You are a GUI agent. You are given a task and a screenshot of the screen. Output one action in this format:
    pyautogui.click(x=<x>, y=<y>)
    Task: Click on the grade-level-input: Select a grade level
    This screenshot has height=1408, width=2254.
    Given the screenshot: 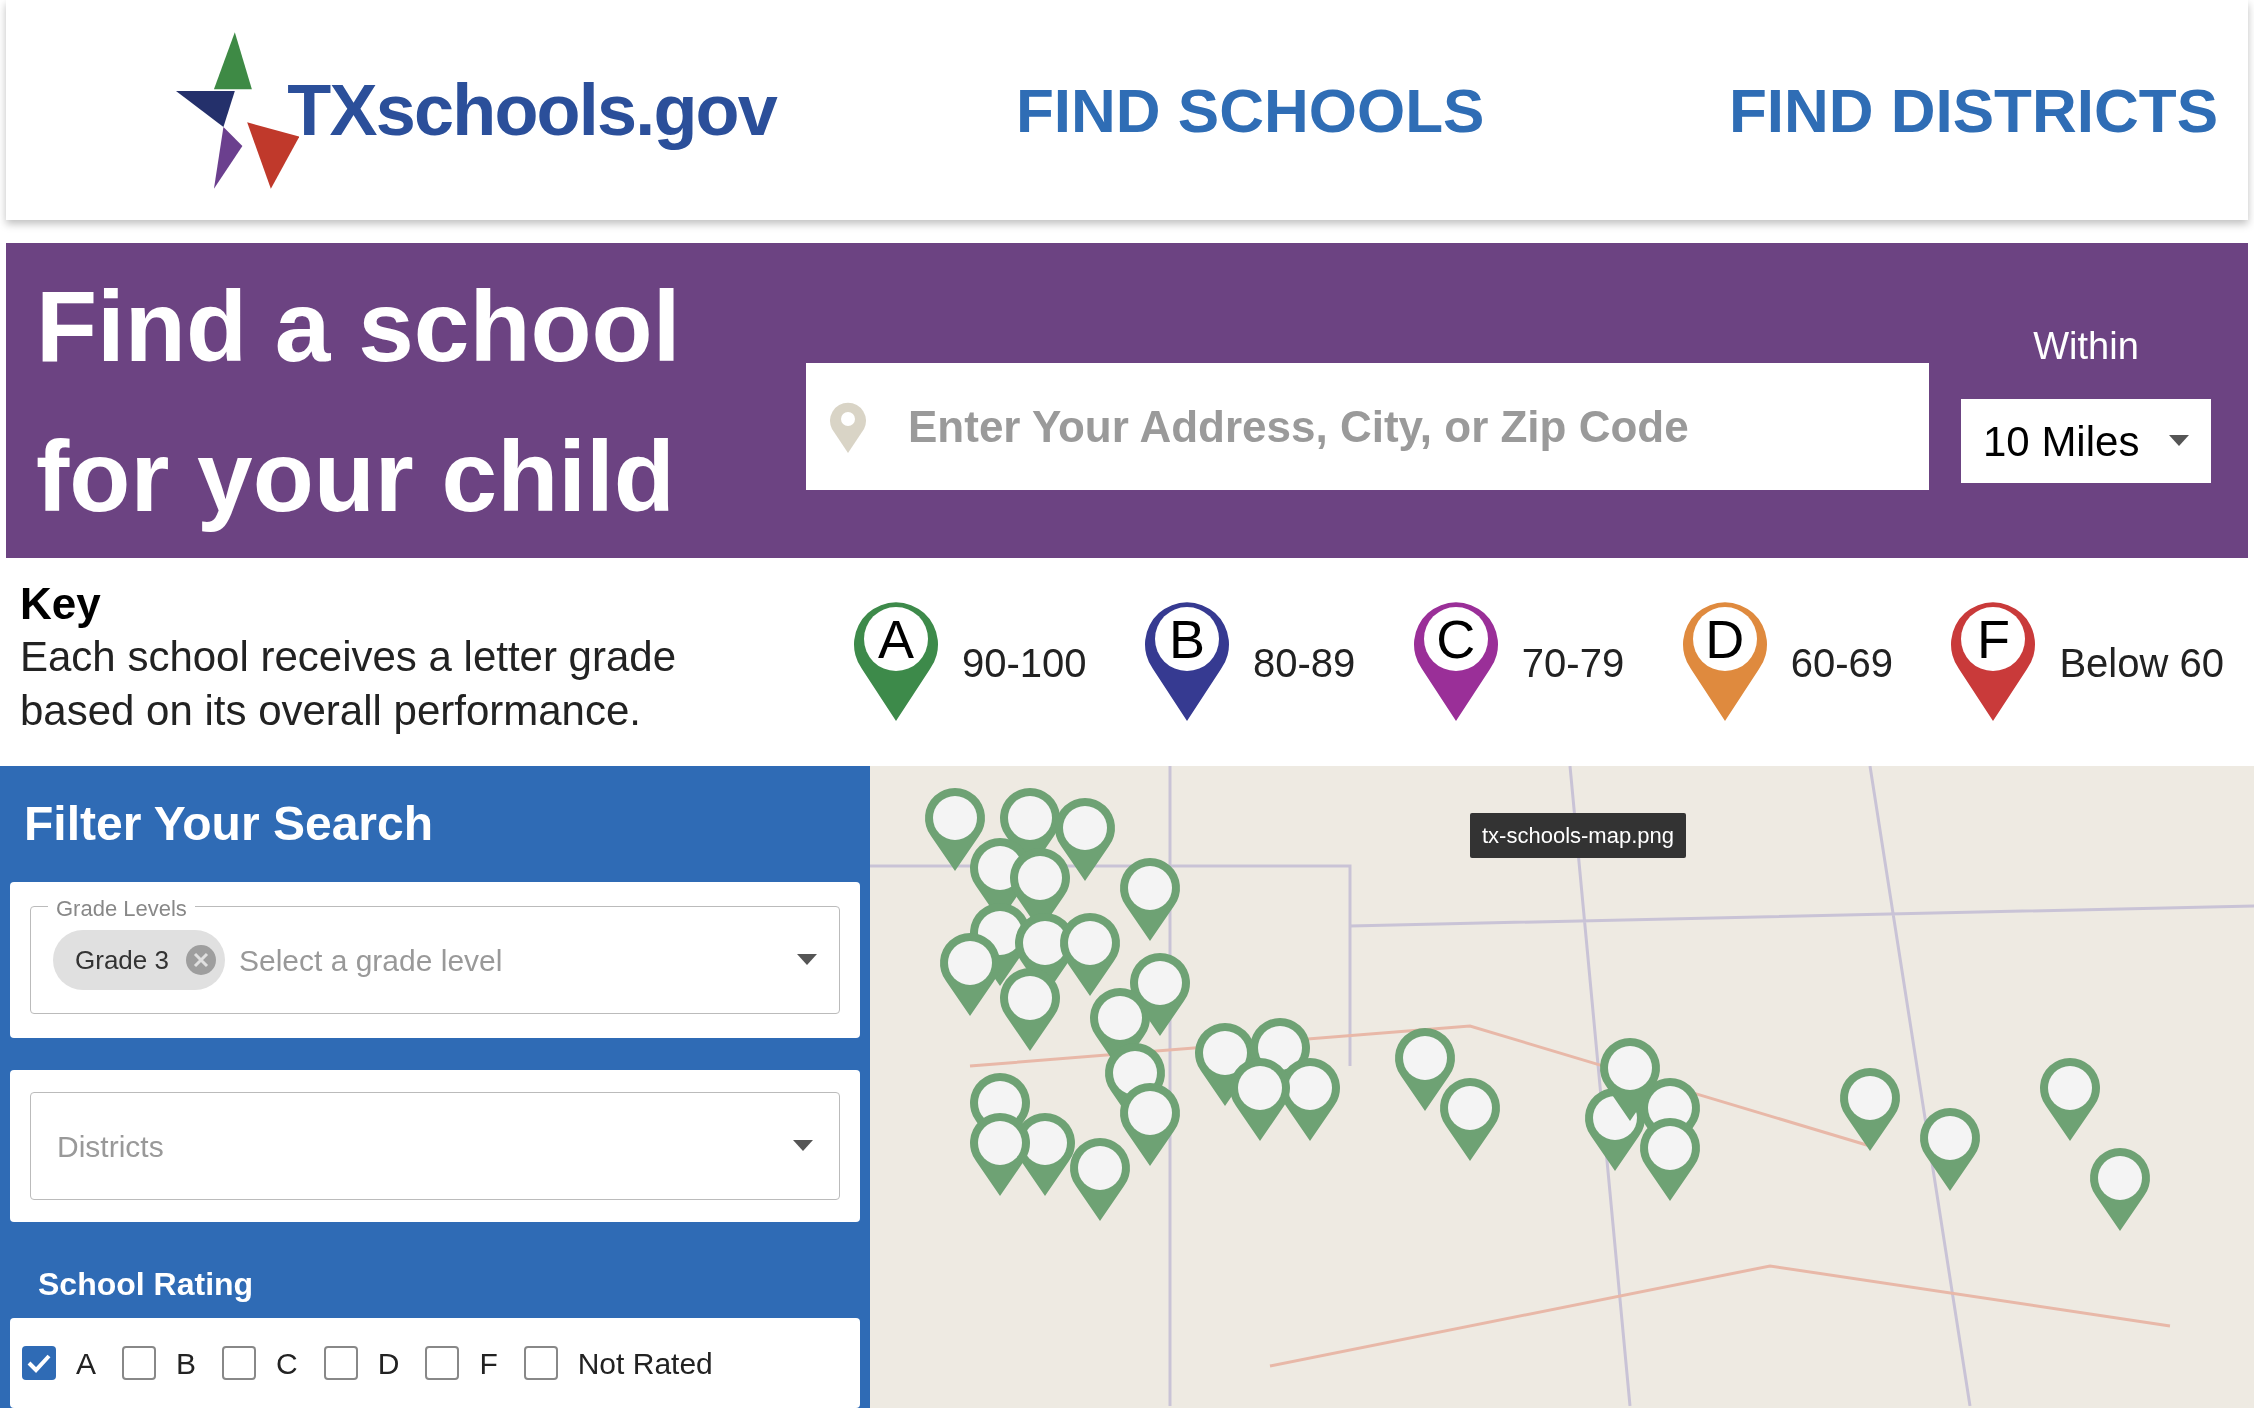 What is the action you would take?
    pyautogui.click(x=510, y=960)
    